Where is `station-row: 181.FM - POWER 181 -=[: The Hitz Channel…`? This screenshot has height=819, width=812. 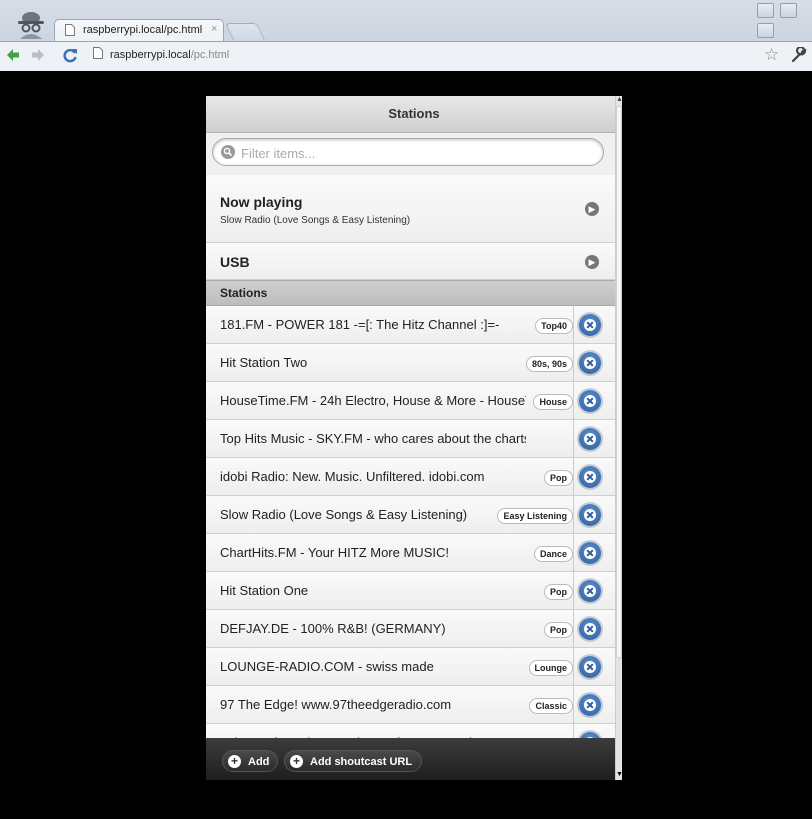
station-row: 181.FM - POWER 181 -=[: The Hitz Channel… is located at coordinates (410, 325).